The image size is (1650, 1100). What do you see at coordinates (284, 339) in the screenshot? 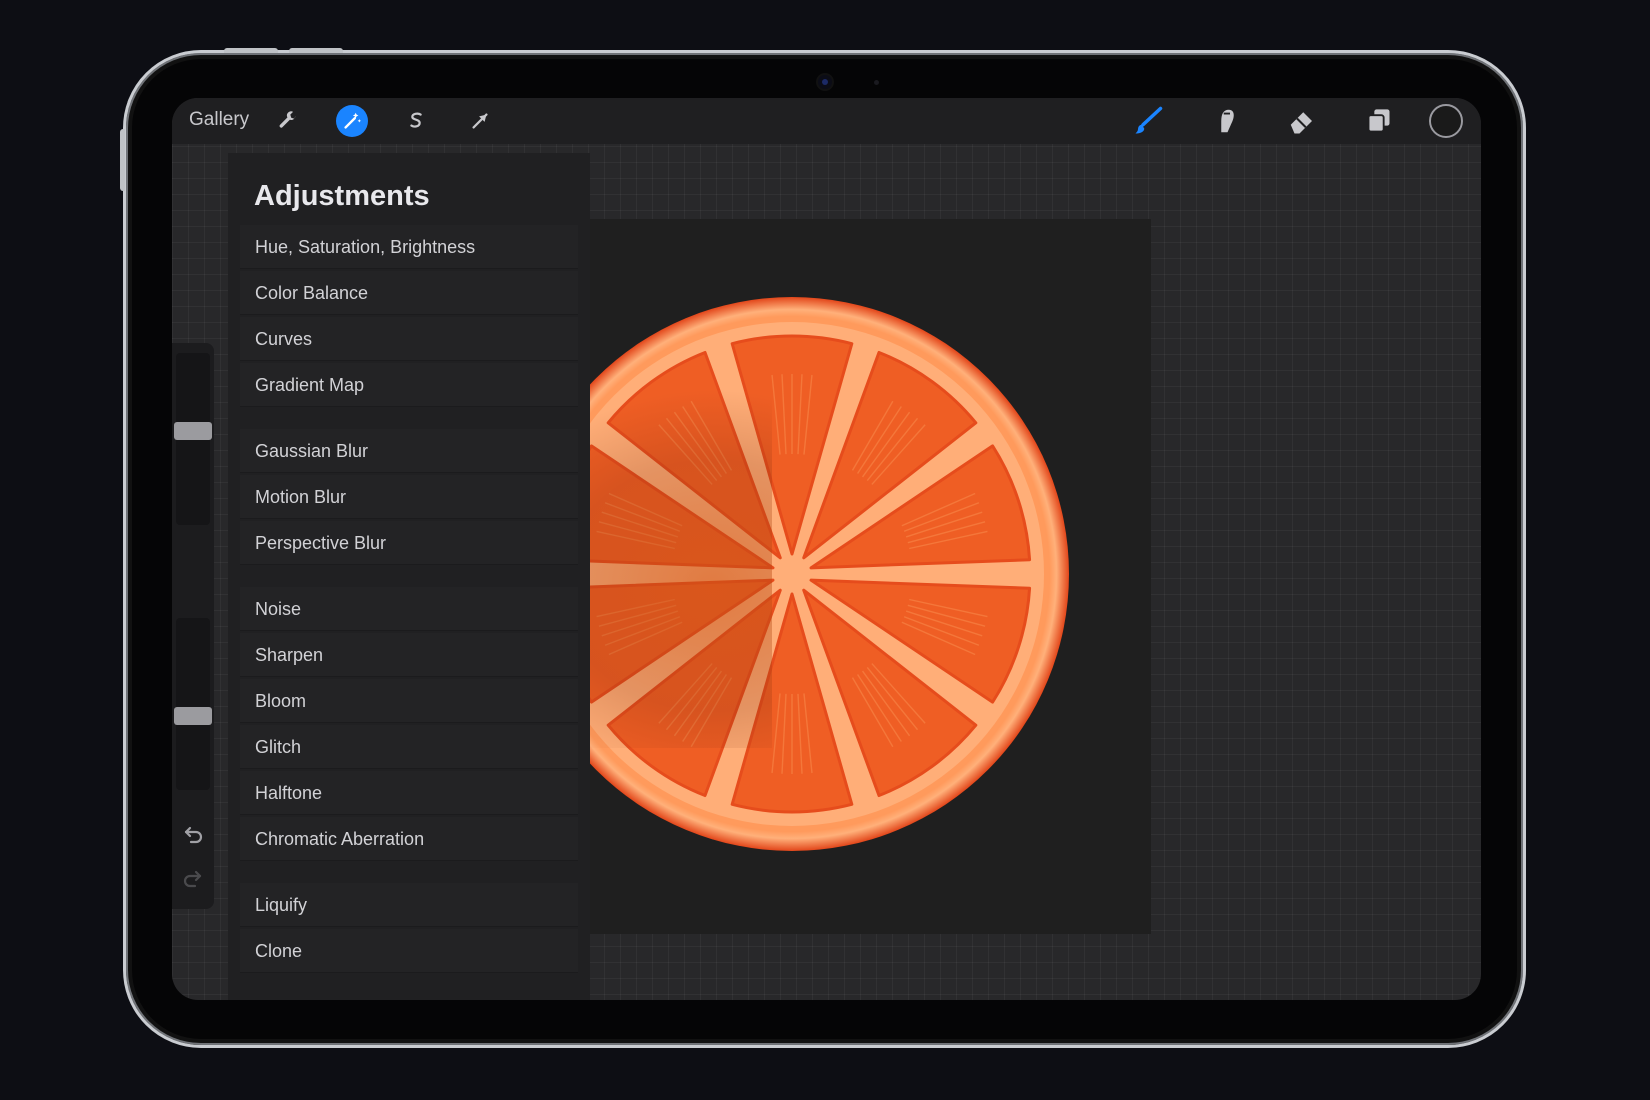
I see `adjustment-item-label: Curves` at bounding box center [284, 339].